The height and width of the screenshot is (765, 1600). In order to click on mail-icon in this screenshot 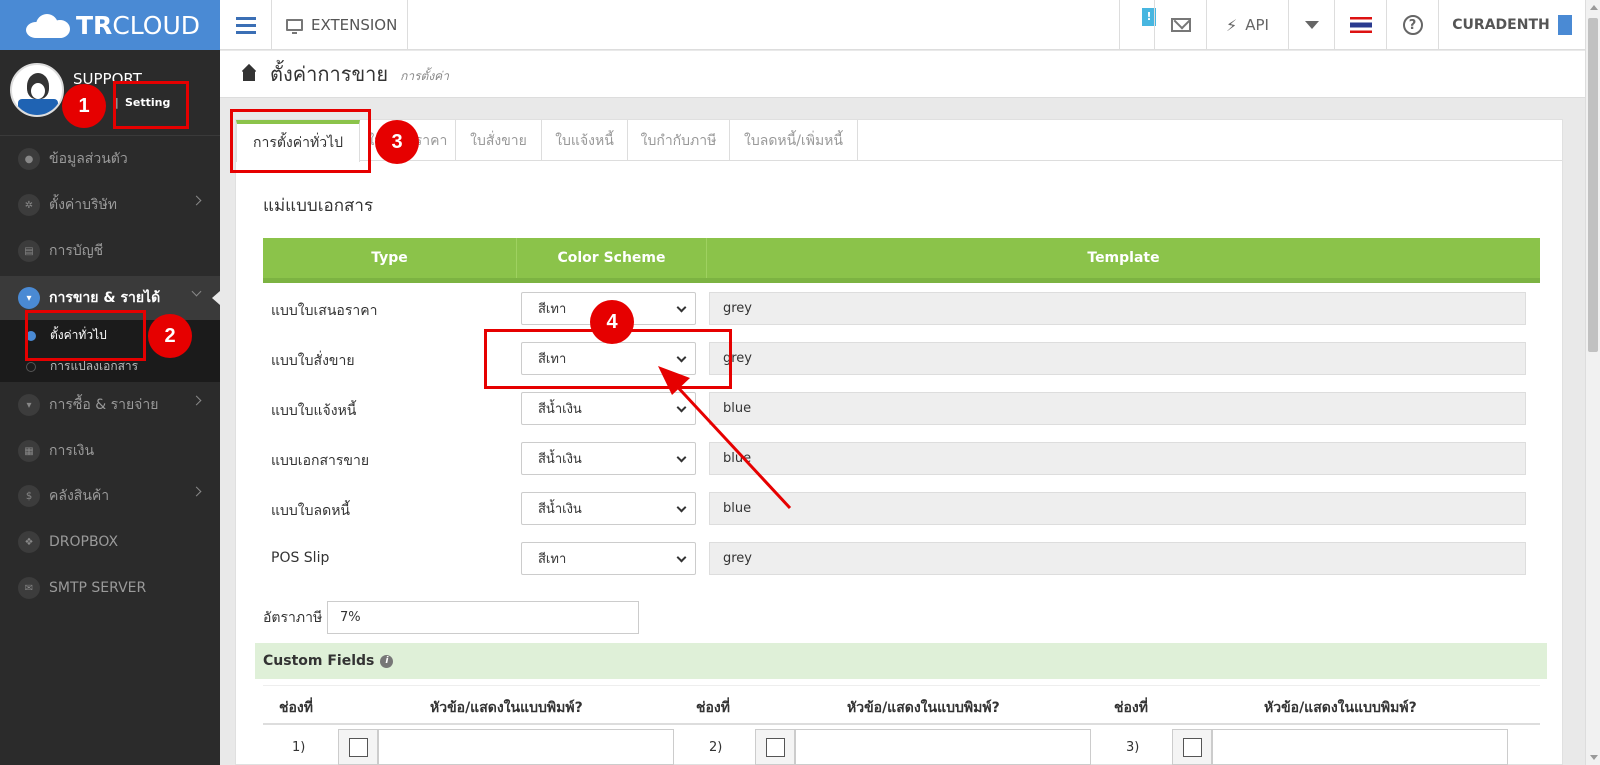, I will do `click(1180, 25)`.